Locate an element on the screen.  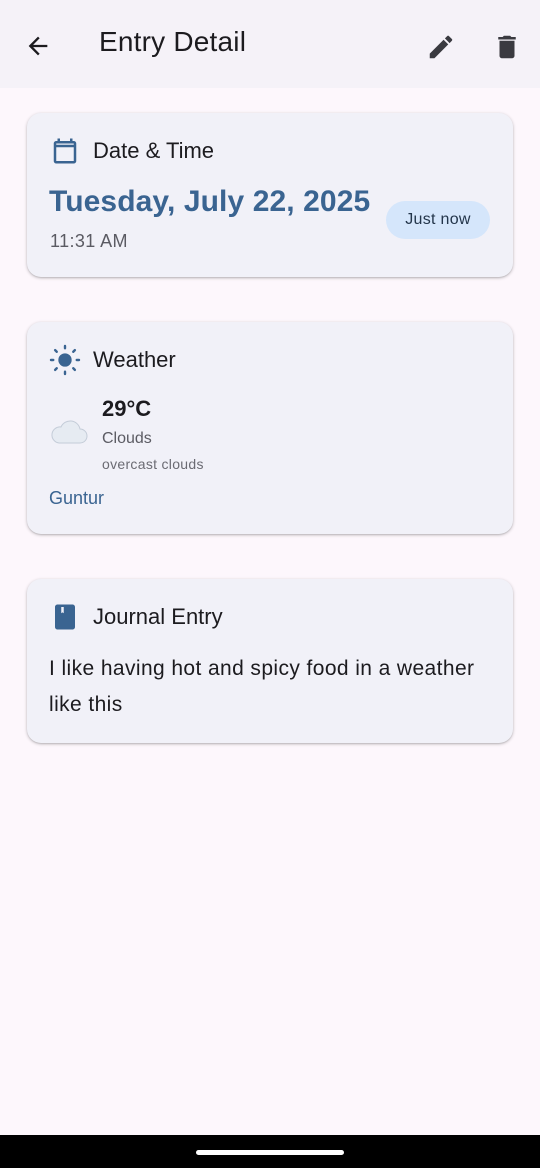
journal-card-header: Journal Entry is located at coordinates (136, 617).